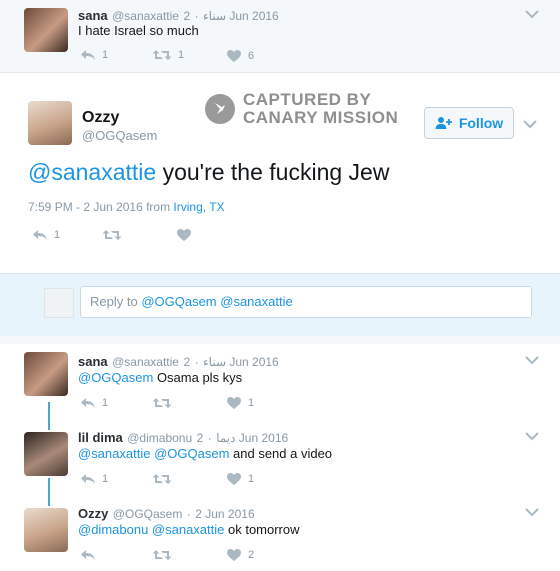 This screenshot has height=571, width=560. I want to click on tweet-text: @dimabonu @sanaxattie ok tomorrow, so click(189, 529).